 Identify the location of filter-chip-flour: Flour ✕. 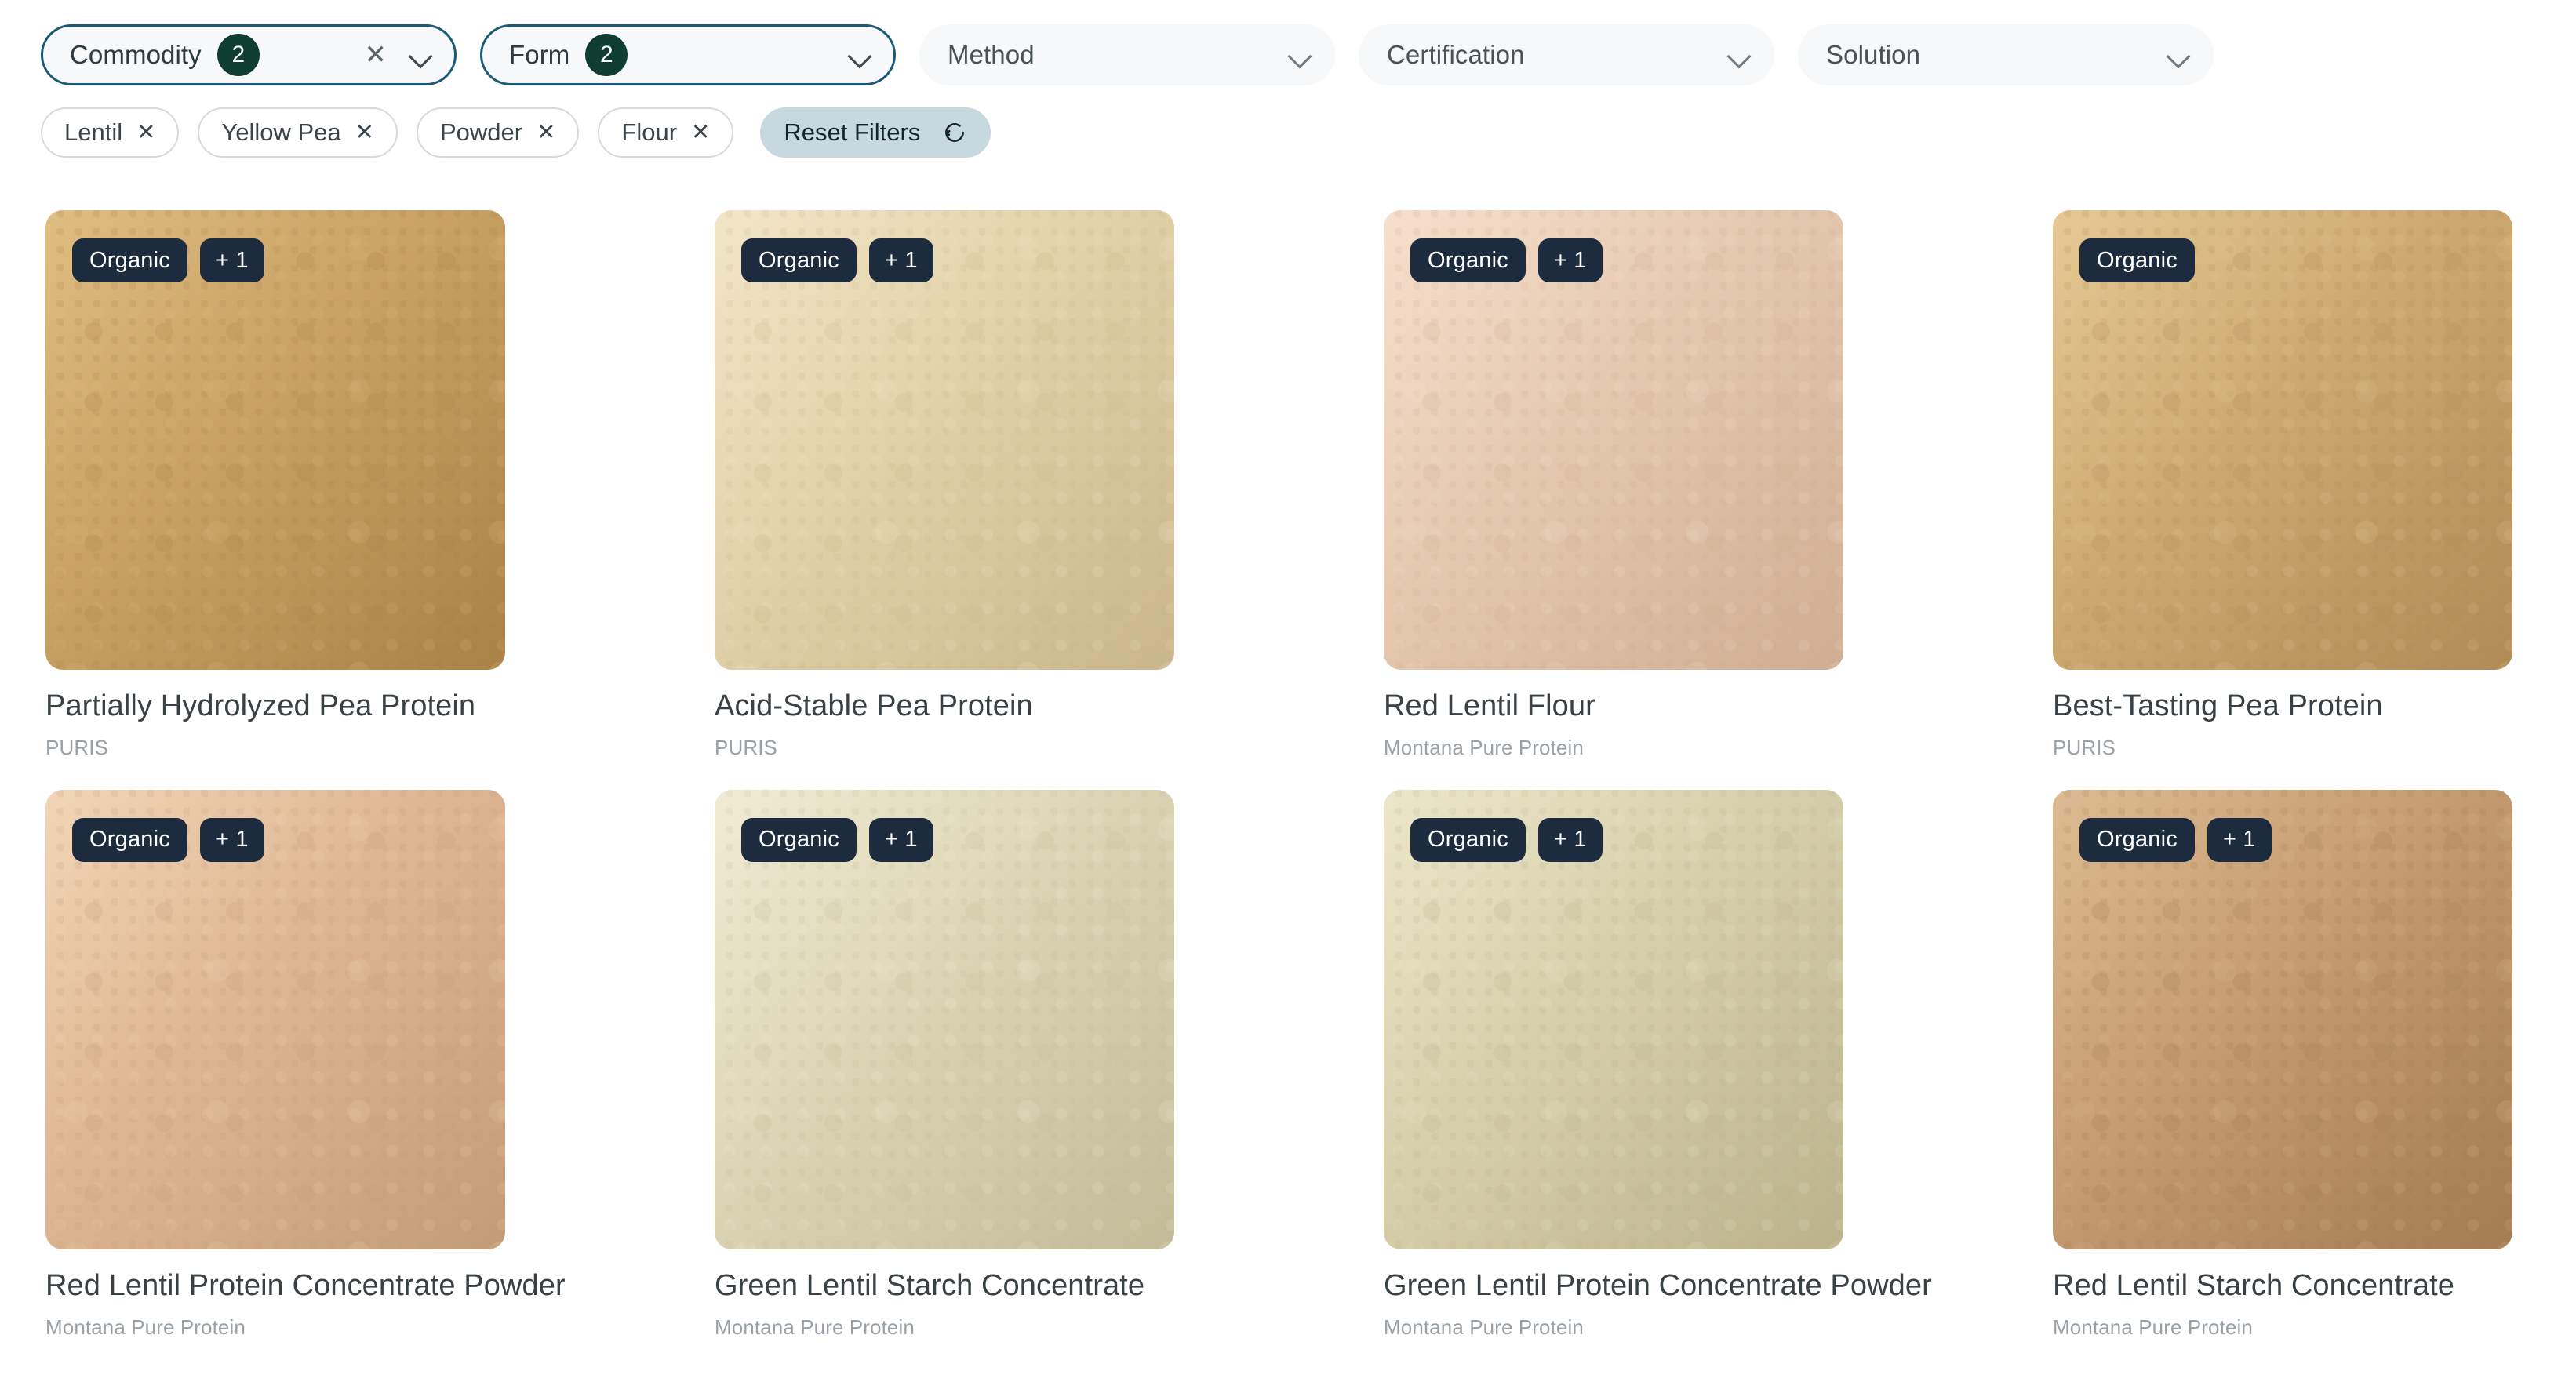
(666, 132).